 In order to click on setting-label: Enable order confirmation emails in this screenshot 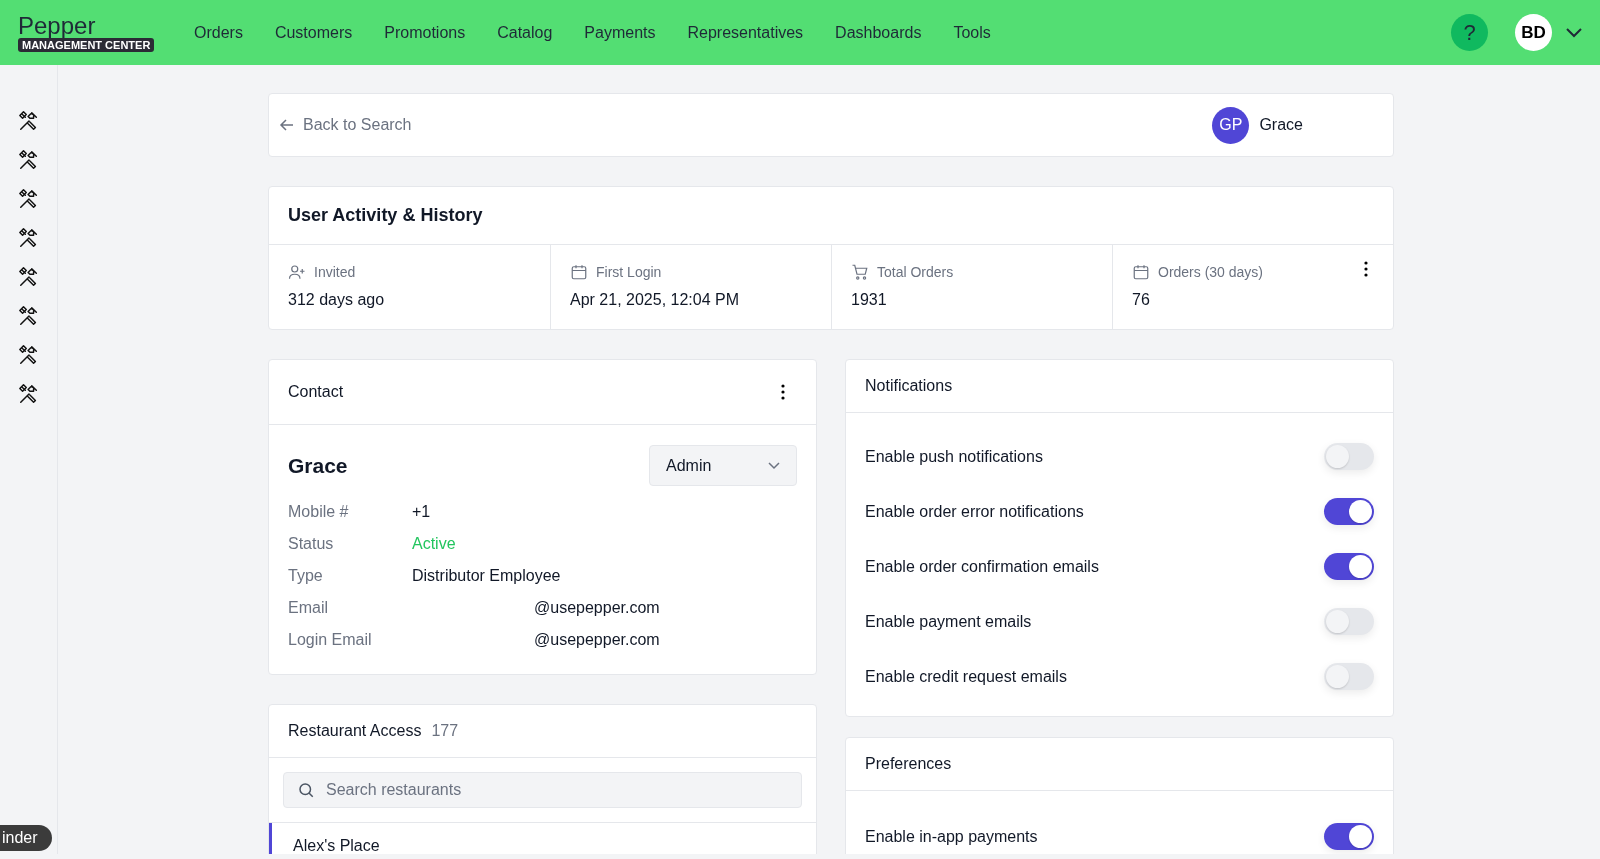, I will do `click(982, 566)`.